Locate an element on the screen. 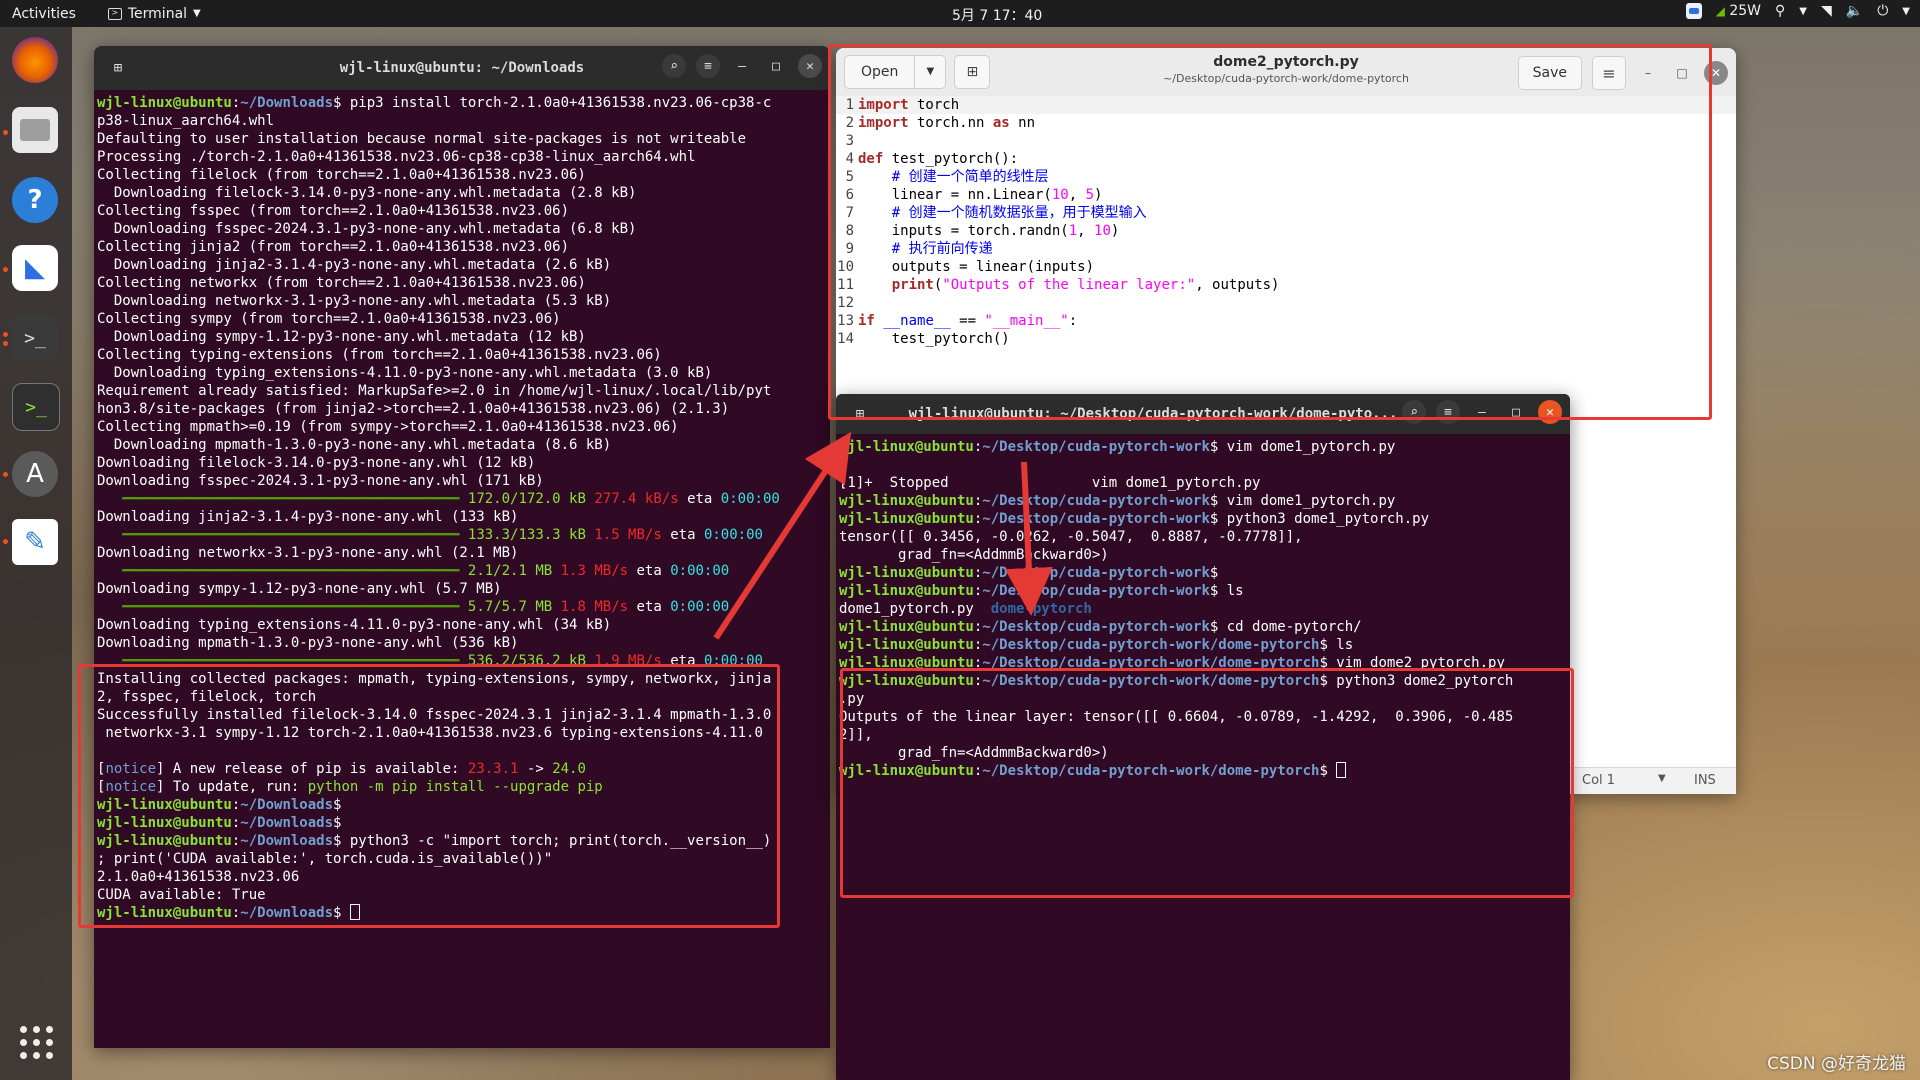  gpu-indicator: ◢ 25W is located at coordinates (1738, 11).